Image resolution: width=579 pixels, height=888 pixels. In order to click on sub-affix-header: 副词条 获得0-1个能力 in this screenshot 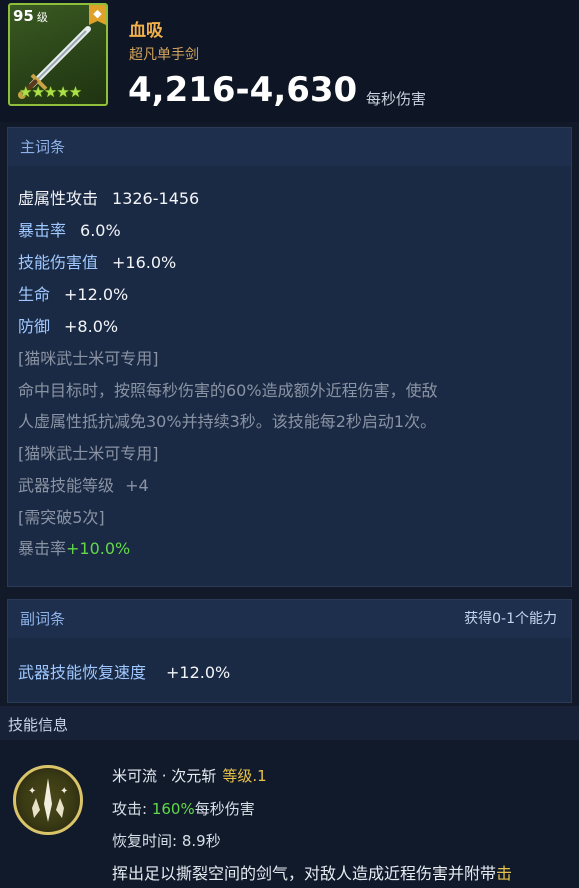, I will do `click(289, 619)`.